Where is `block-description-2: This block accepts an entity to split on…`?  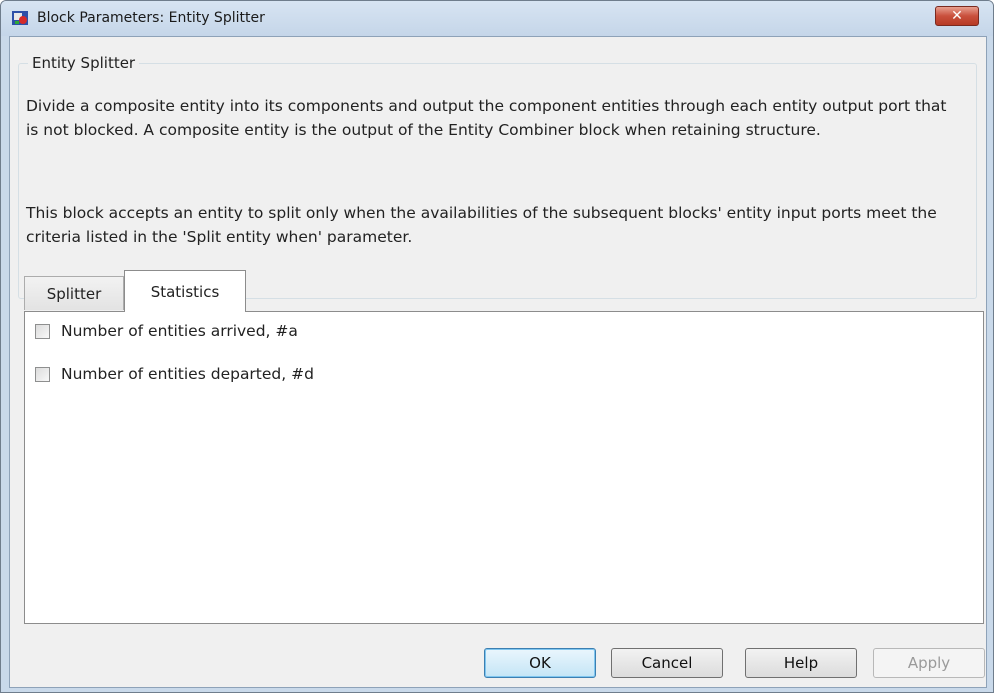 block-description-2: This block accepts an entity to split on… is located at coordinates (481, 225).